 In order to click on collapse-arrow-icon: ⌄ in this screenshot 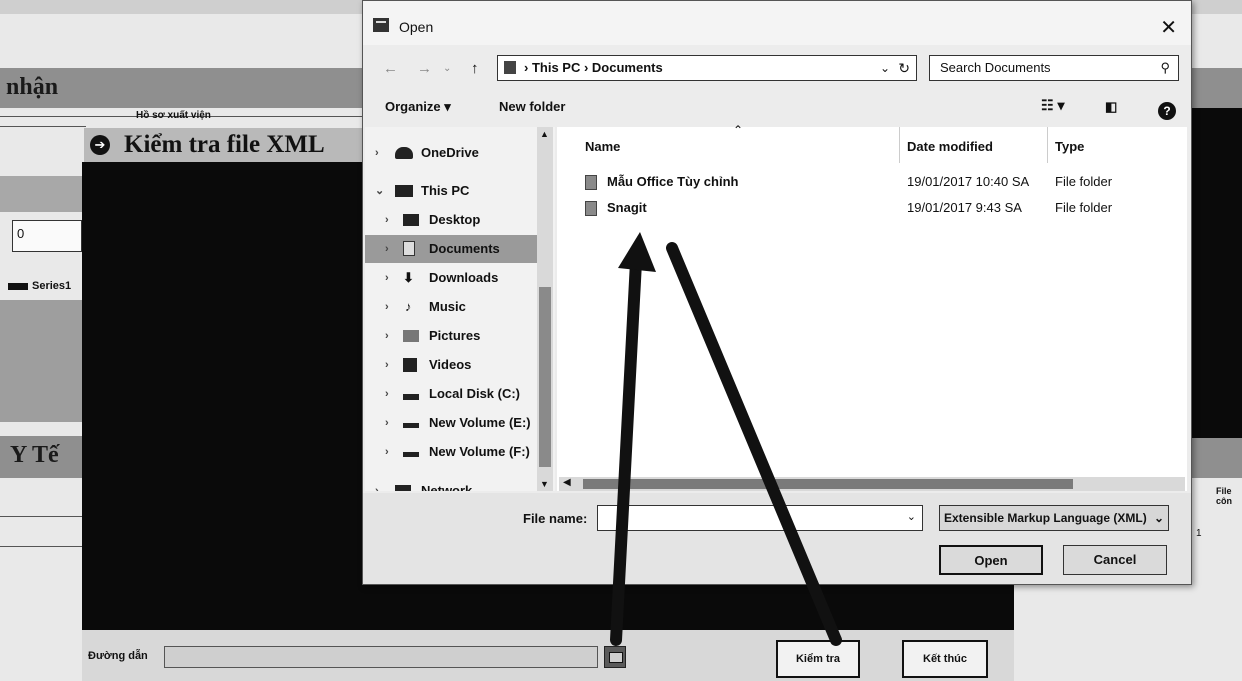, I will do `click(380, 191)`.